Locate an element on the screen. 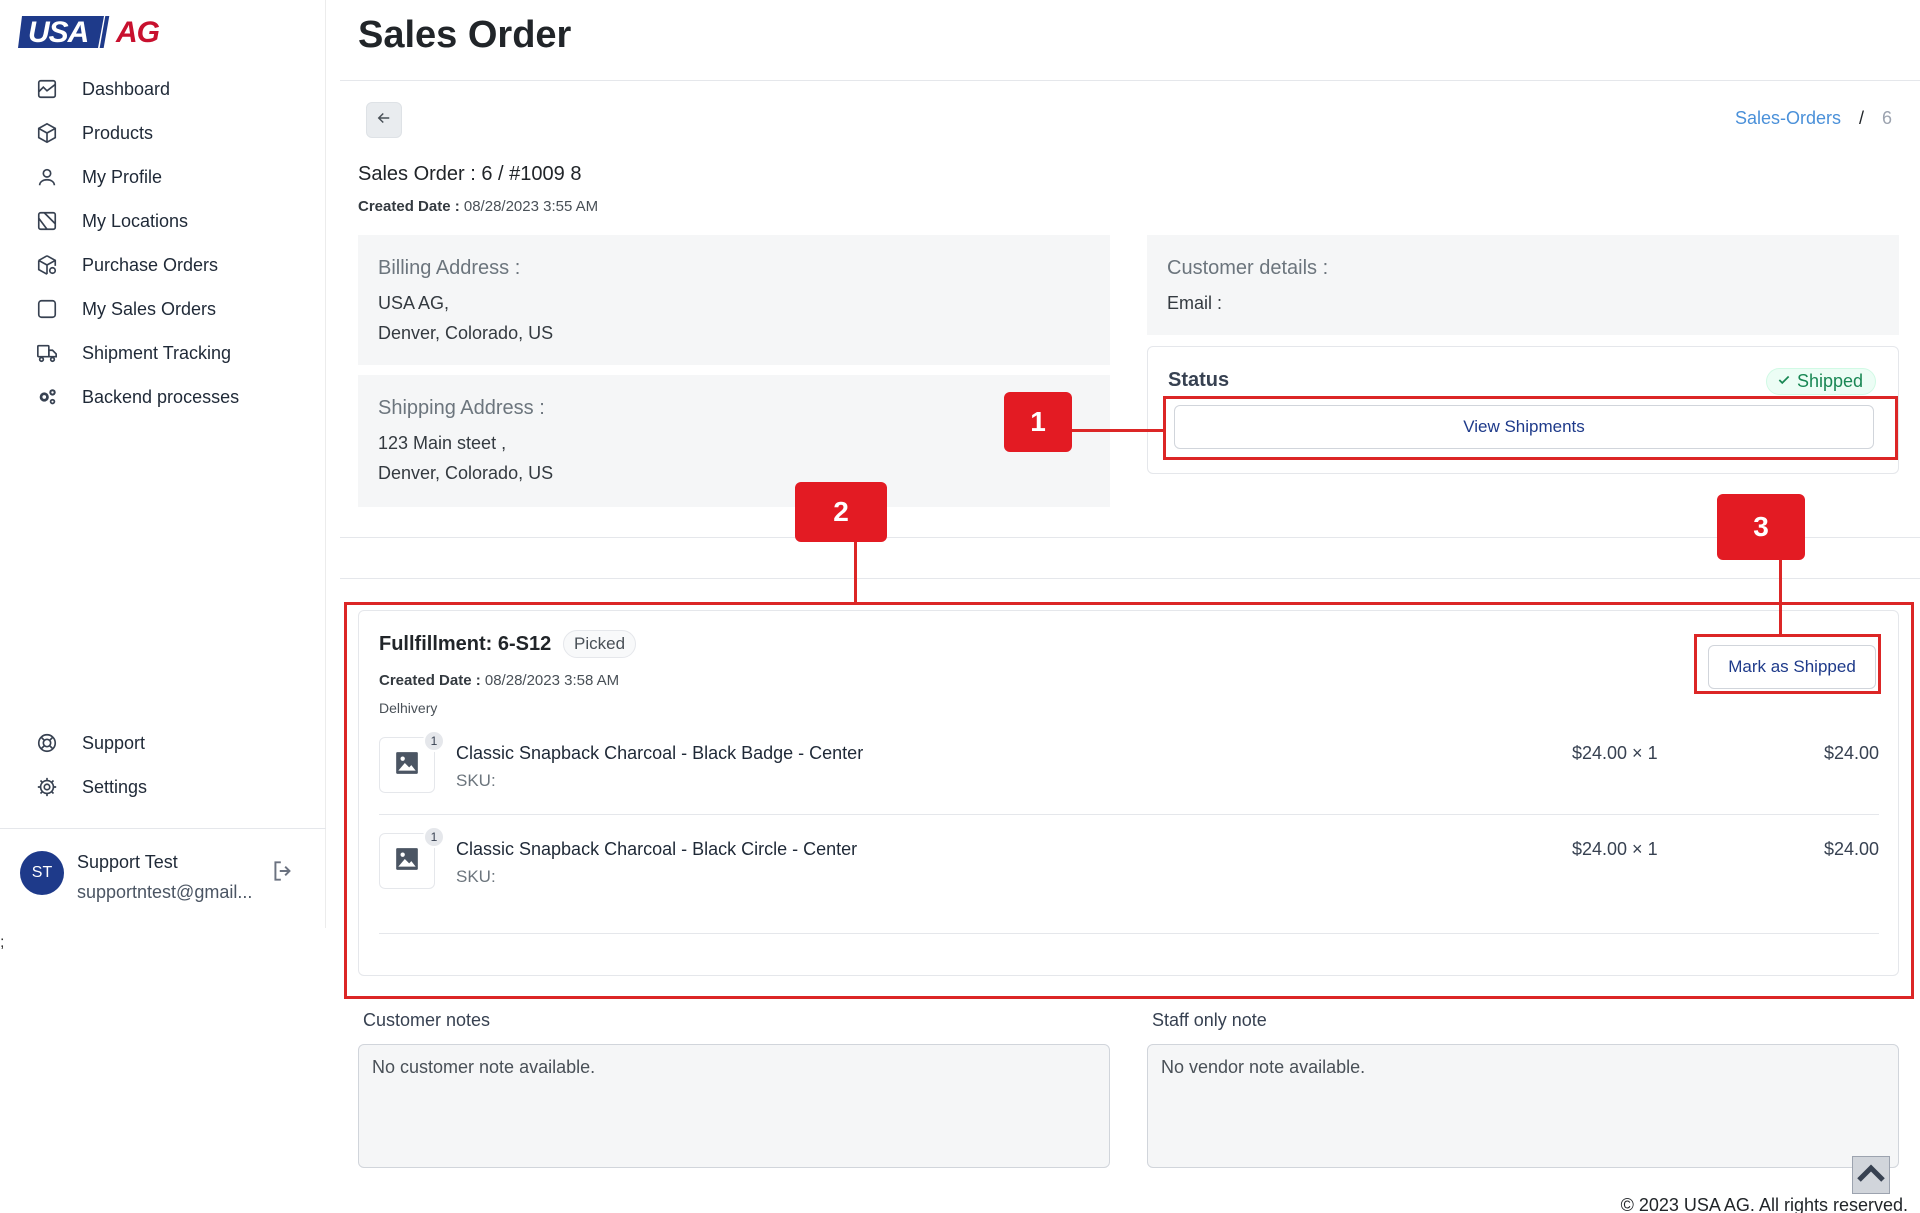 The width and height of the screenshot is (1920, 1213). sidebar-item-my-sales-orders: My Sales Orders is located at coordinates (163, 309).